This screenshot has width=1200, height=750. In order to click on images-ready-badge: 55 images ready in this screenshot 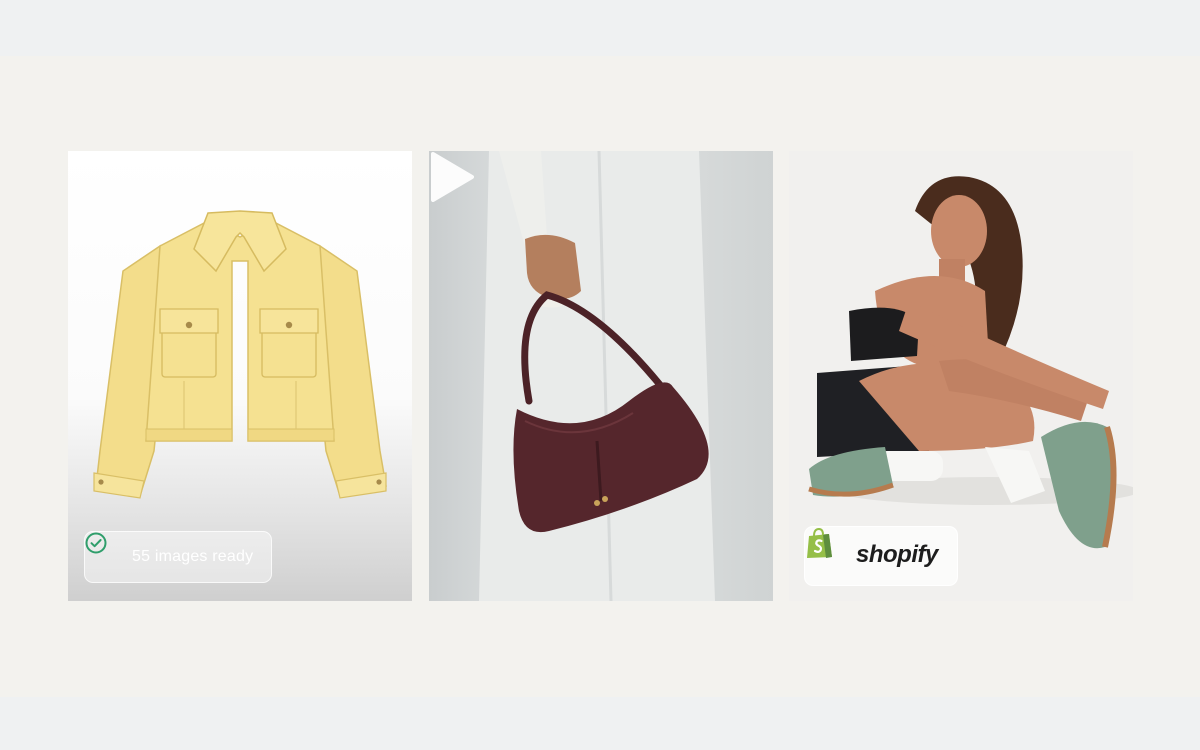, I will do `click(178, 557)`.